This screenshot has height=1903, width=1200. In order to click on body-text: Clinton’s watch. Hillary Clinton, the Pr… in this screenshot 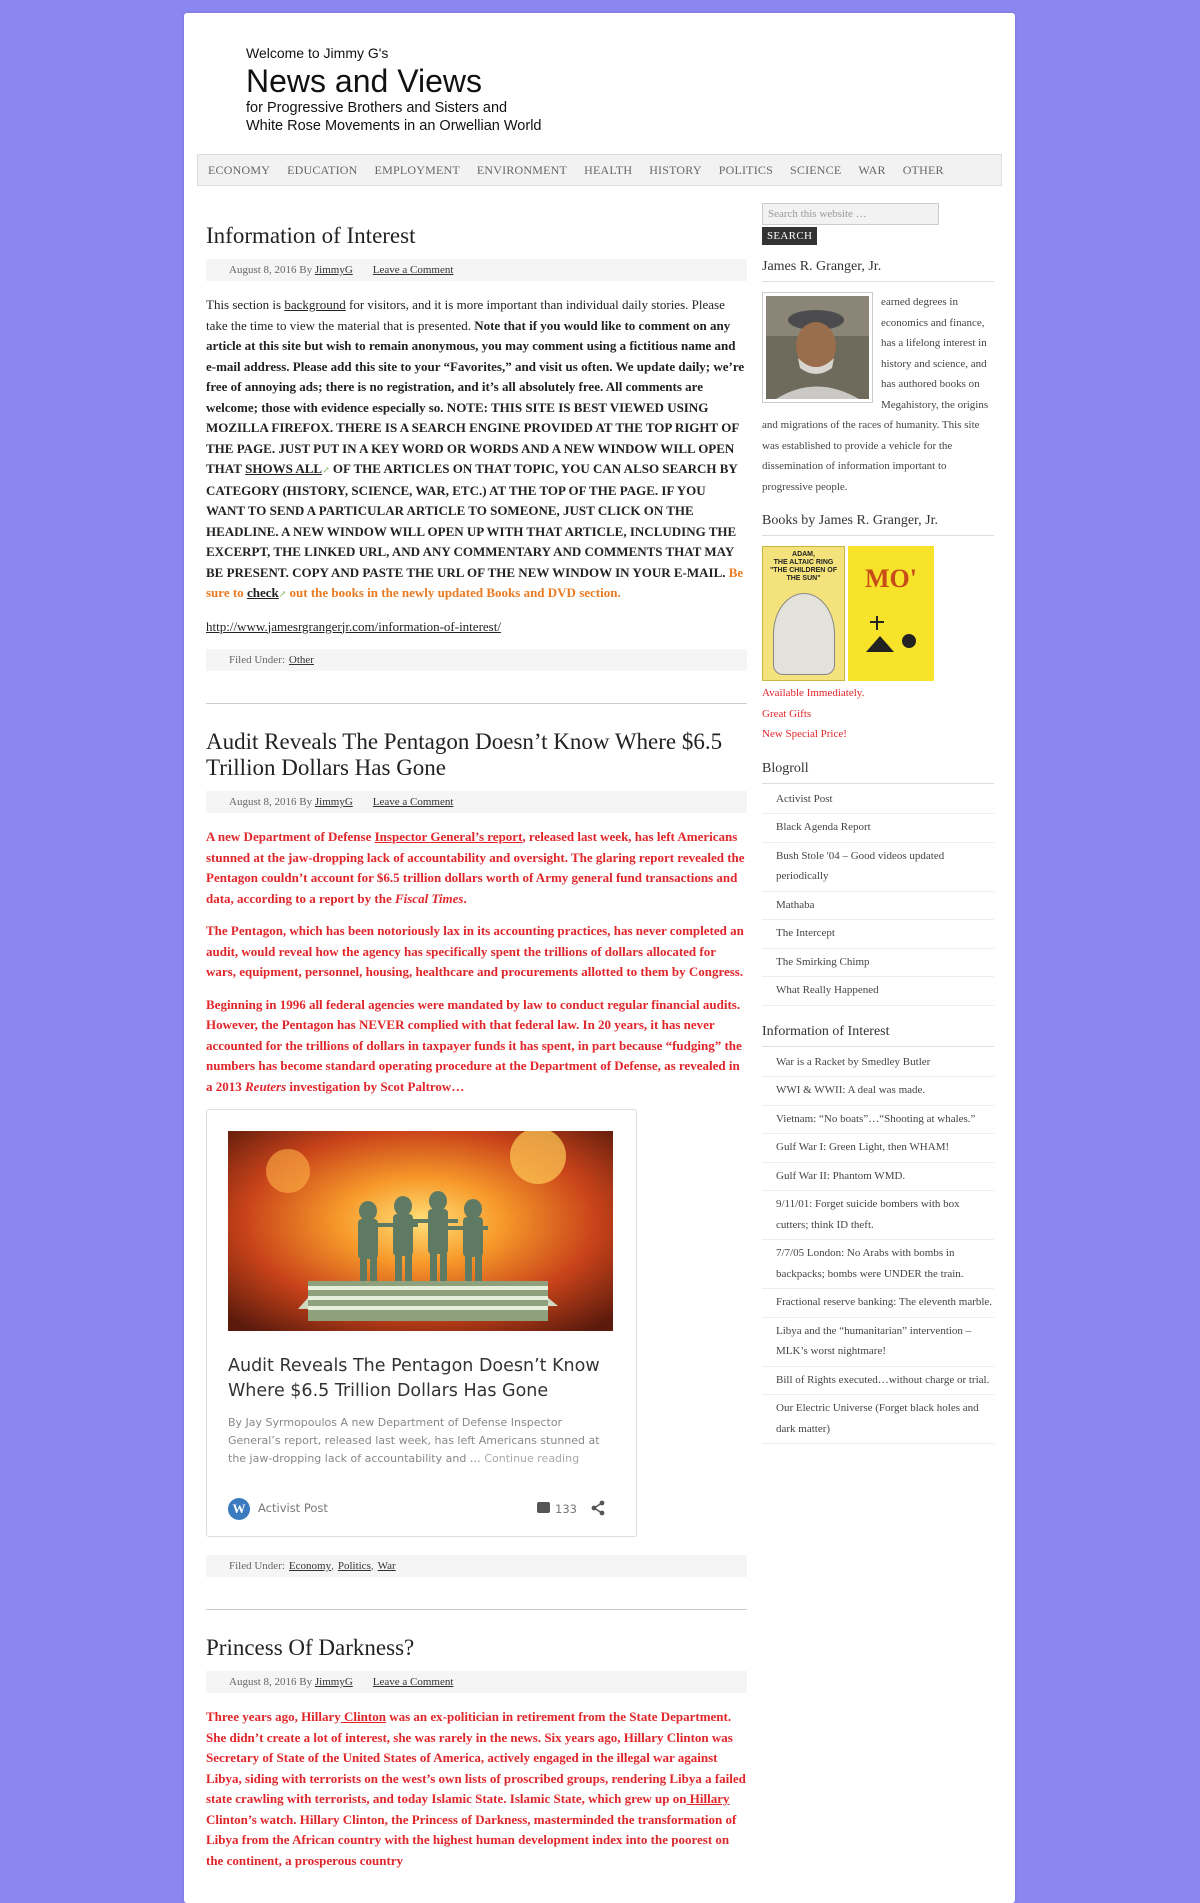, I will do `click(471, 1839)`.